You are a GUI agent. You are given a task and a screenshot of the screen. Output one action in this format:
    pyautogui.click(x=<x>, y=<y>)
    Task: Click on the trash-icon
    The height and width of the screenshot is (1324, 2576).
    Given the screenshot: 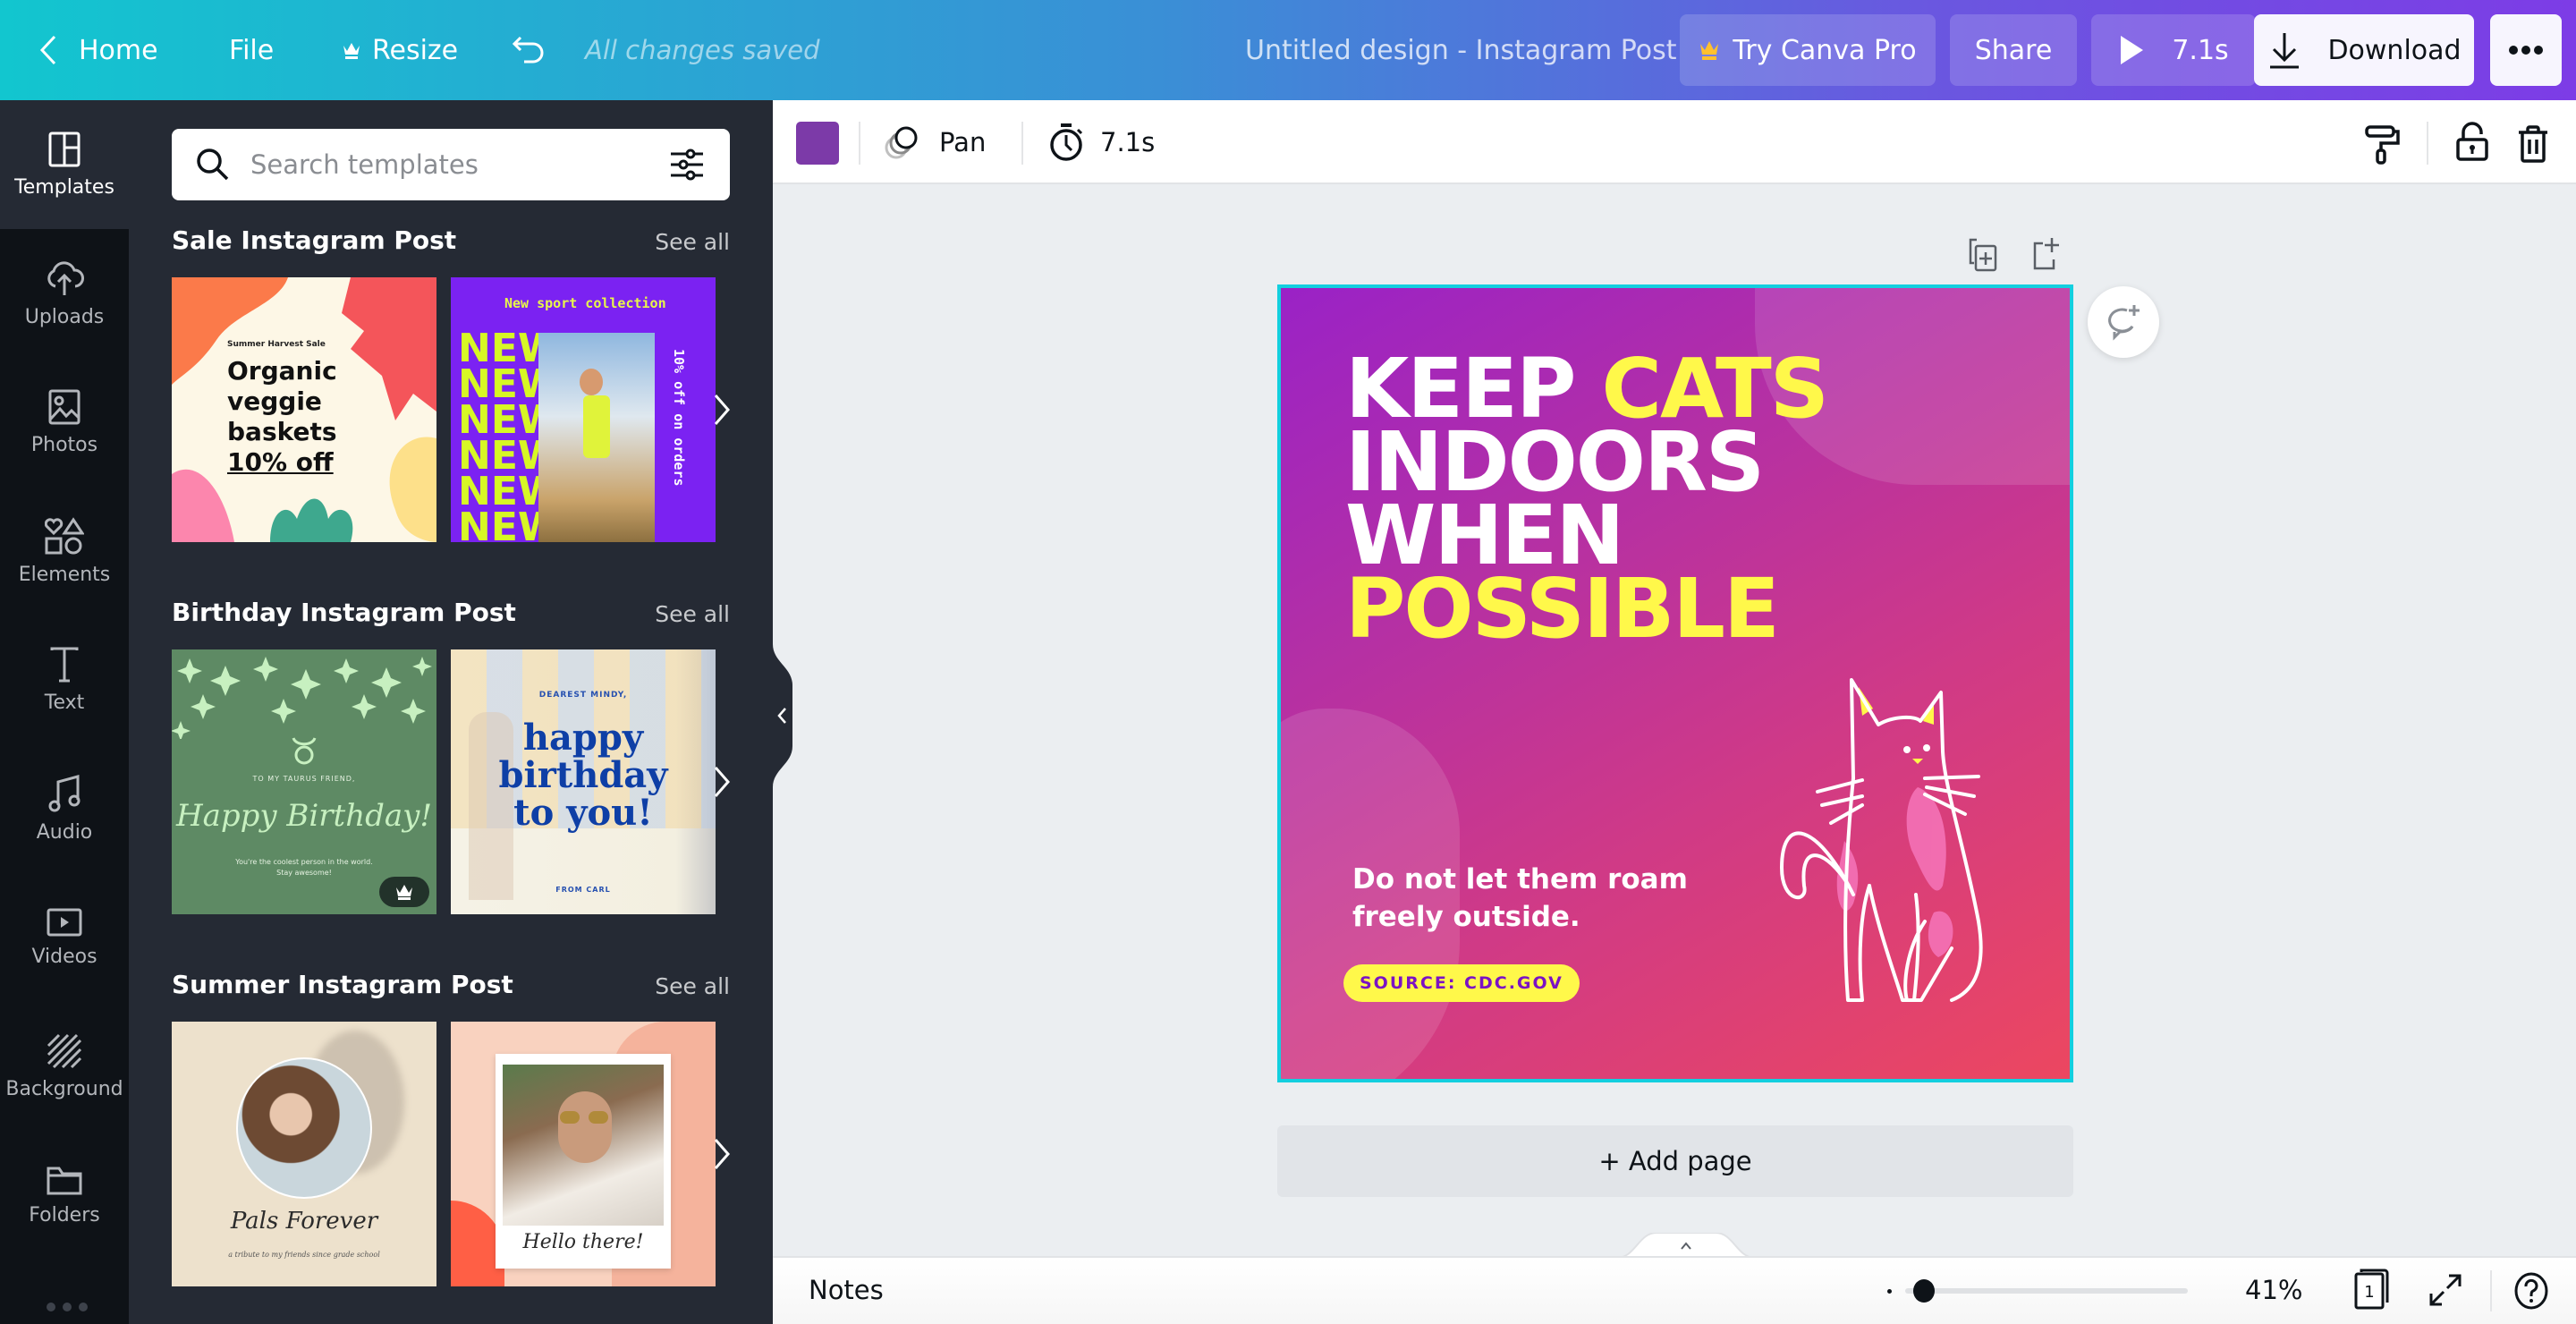 What is the action you would take?
    pyautogui.click(x=2533, y=144)
    